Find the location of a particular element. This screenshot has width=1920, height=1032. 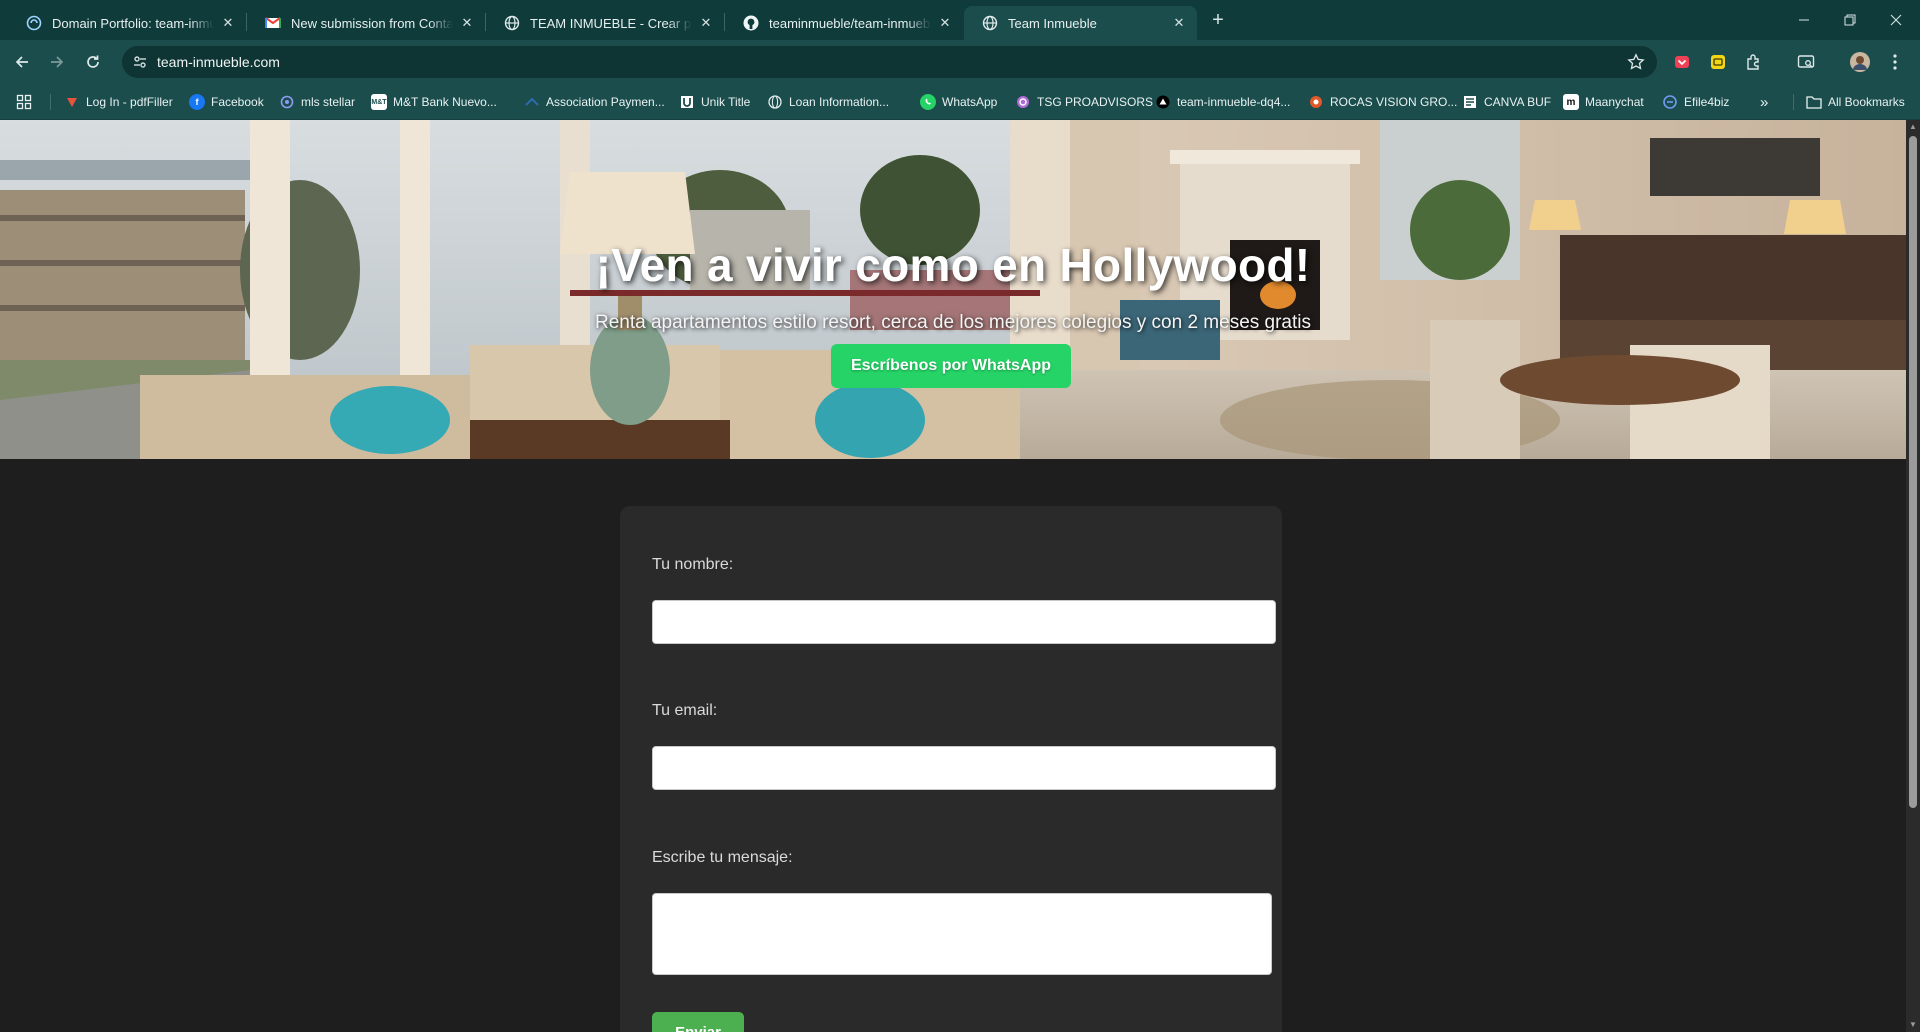

tab-search-icon is located at coordinates (1806, 62).